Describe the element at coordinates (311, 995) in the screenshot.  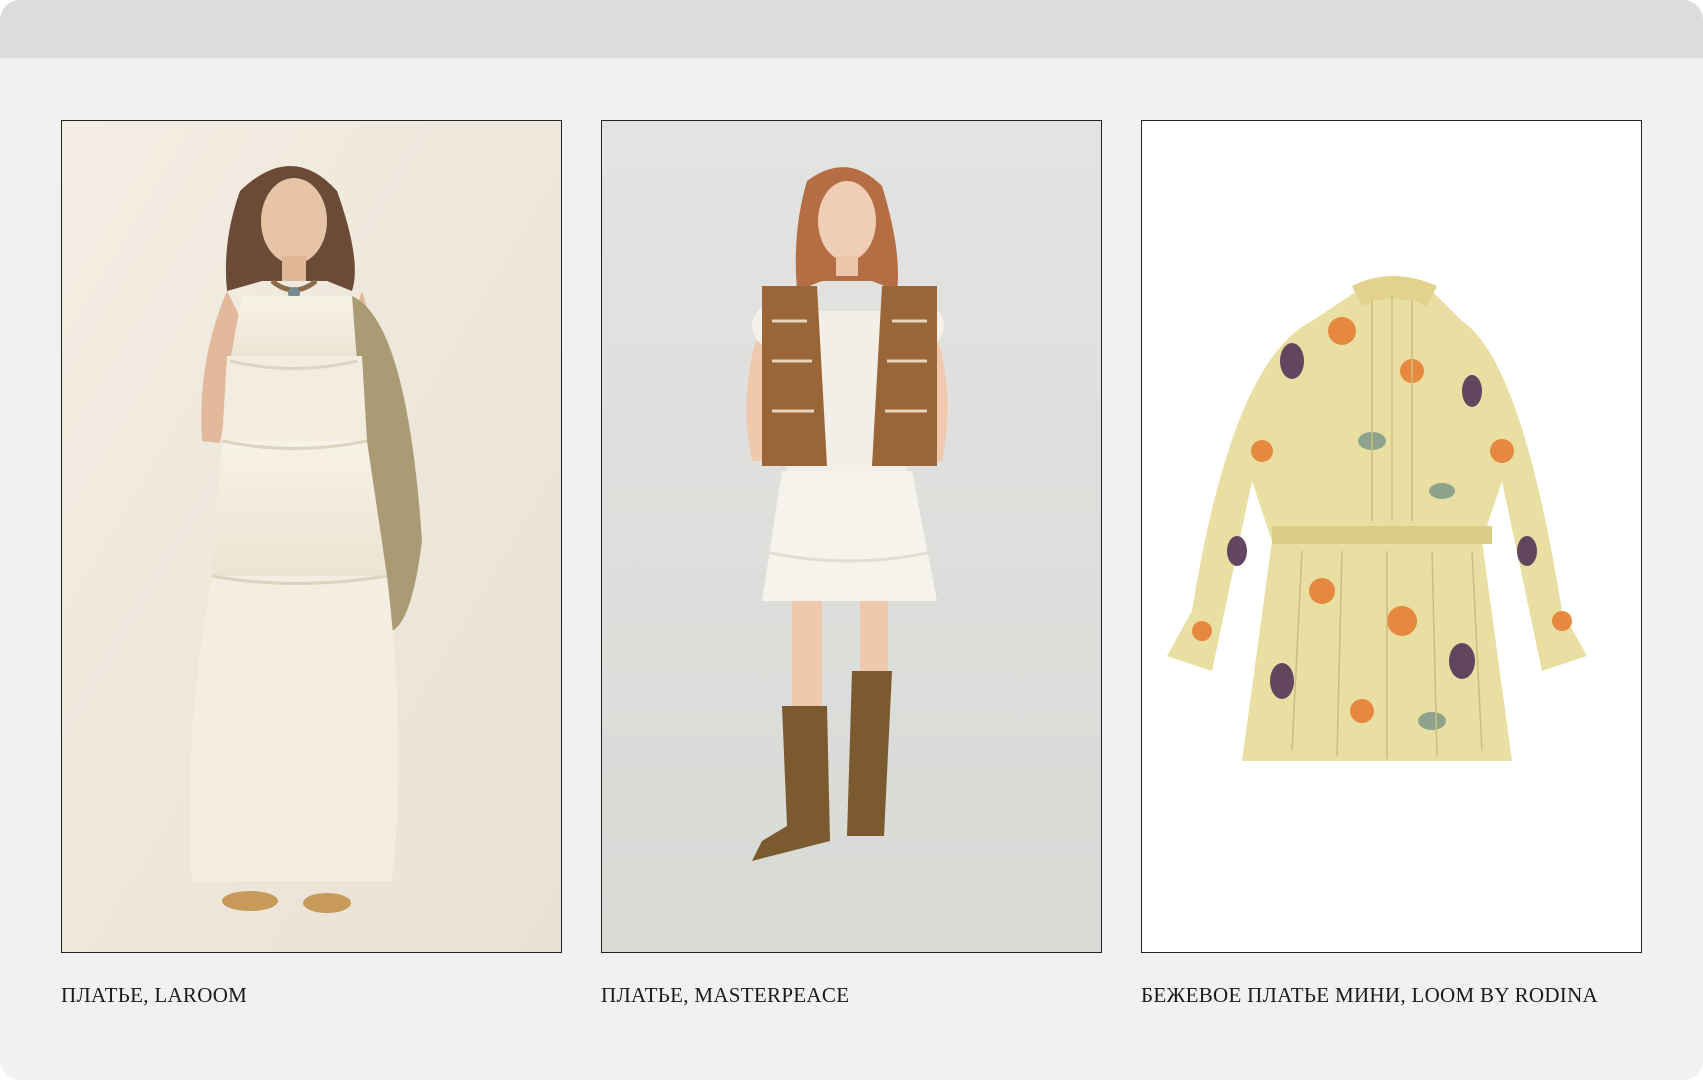
I see `product-caption-1: ПЛАТЬЕ, LAROOM` at that location.